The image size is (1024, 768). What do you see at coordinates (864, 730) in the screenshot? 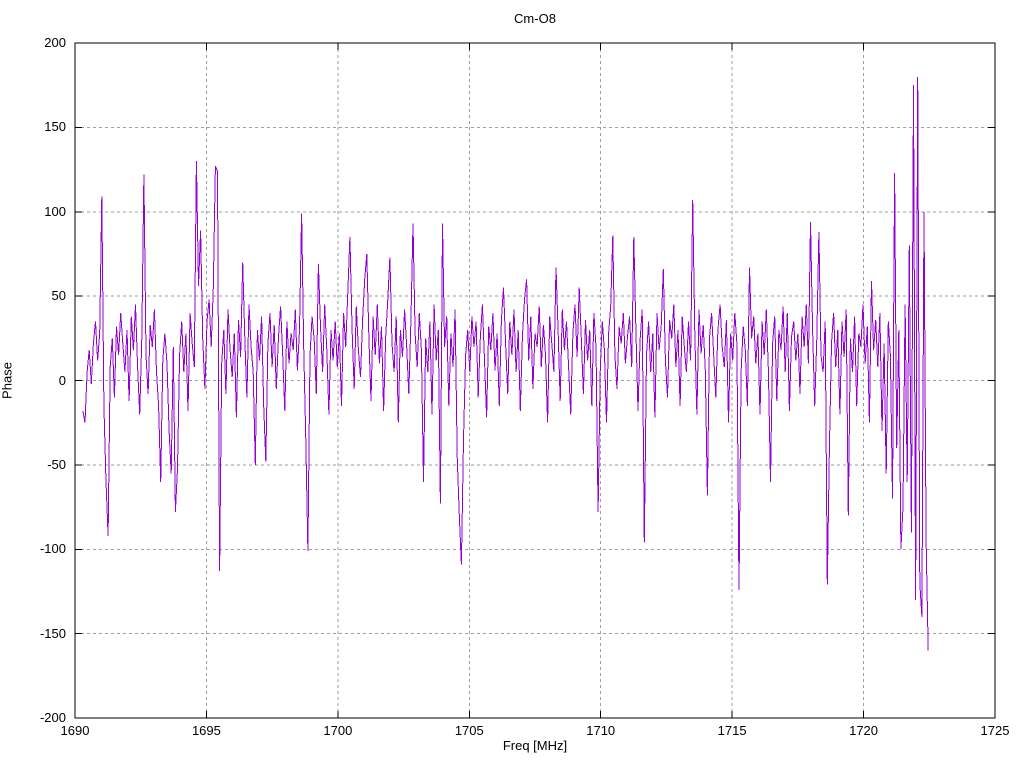
I see `x-tick-label: 1720` at bounding box center [864, 730].